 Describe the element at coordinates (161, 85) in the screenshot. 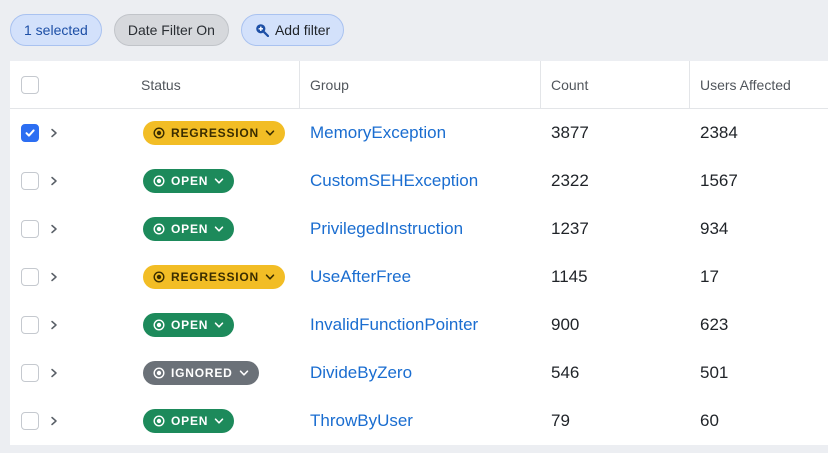

I see `column-header-status: Status` at that location.